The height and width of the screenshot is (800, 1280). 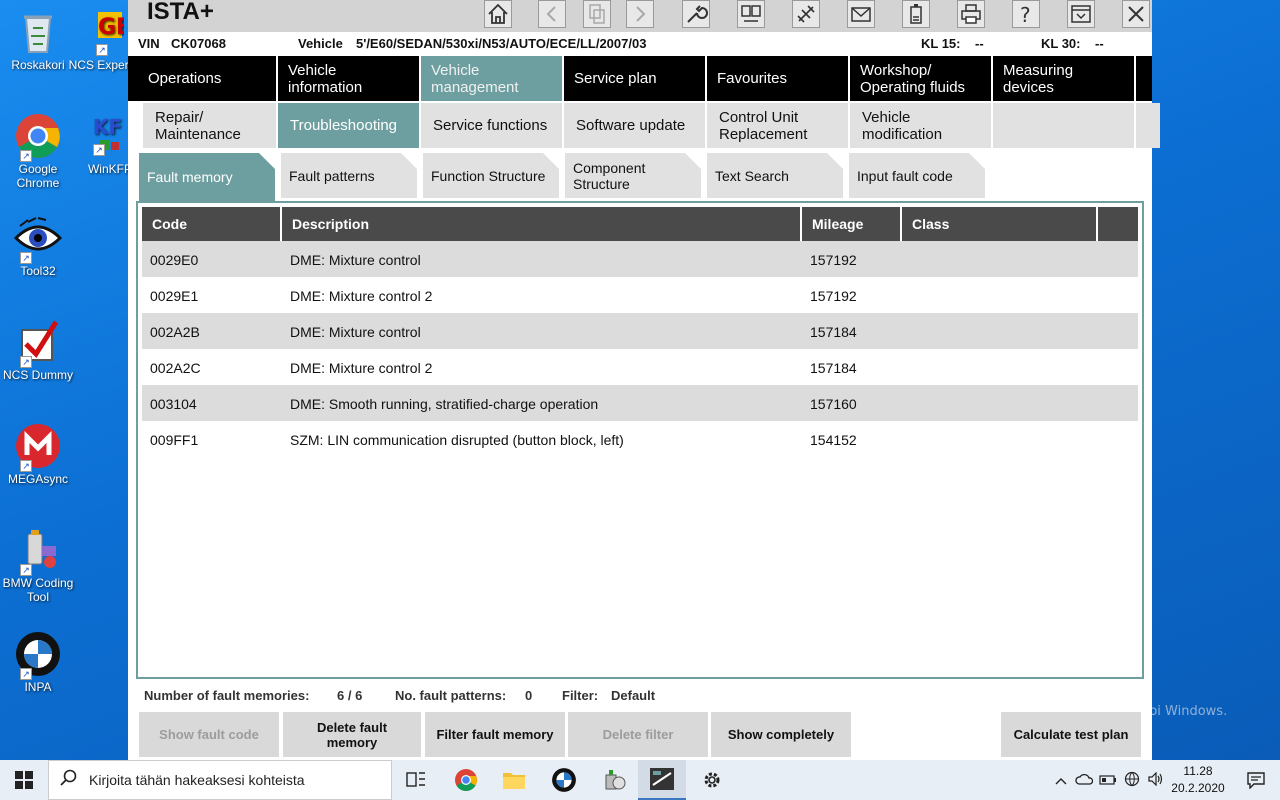 What do you see at coordinates (640, 295) in the screenshot?
I see `table-row: 0029E1 DME: Mixture control 2 157192` at bounding box center [640, 295].